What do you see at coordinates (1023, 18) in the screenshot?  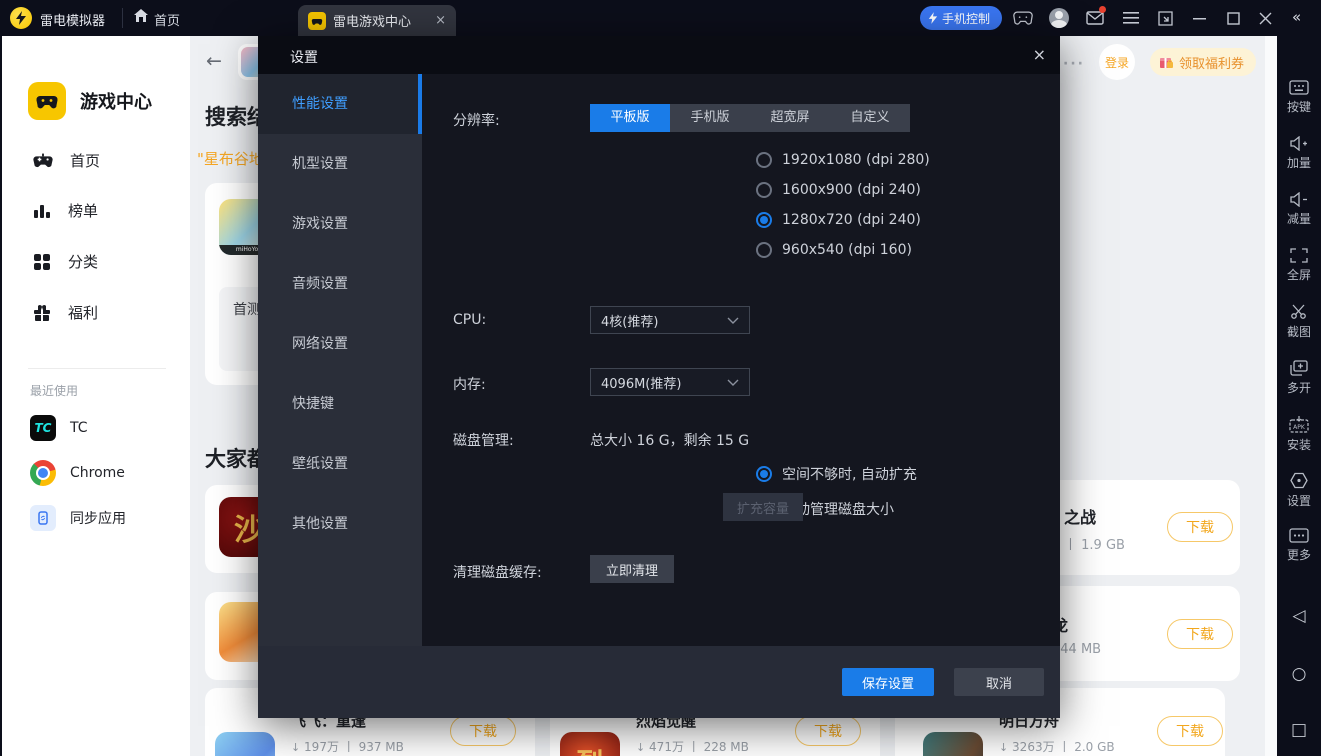 I see `gamepad-toolbar-icon` at bounding box center [1023, 18].